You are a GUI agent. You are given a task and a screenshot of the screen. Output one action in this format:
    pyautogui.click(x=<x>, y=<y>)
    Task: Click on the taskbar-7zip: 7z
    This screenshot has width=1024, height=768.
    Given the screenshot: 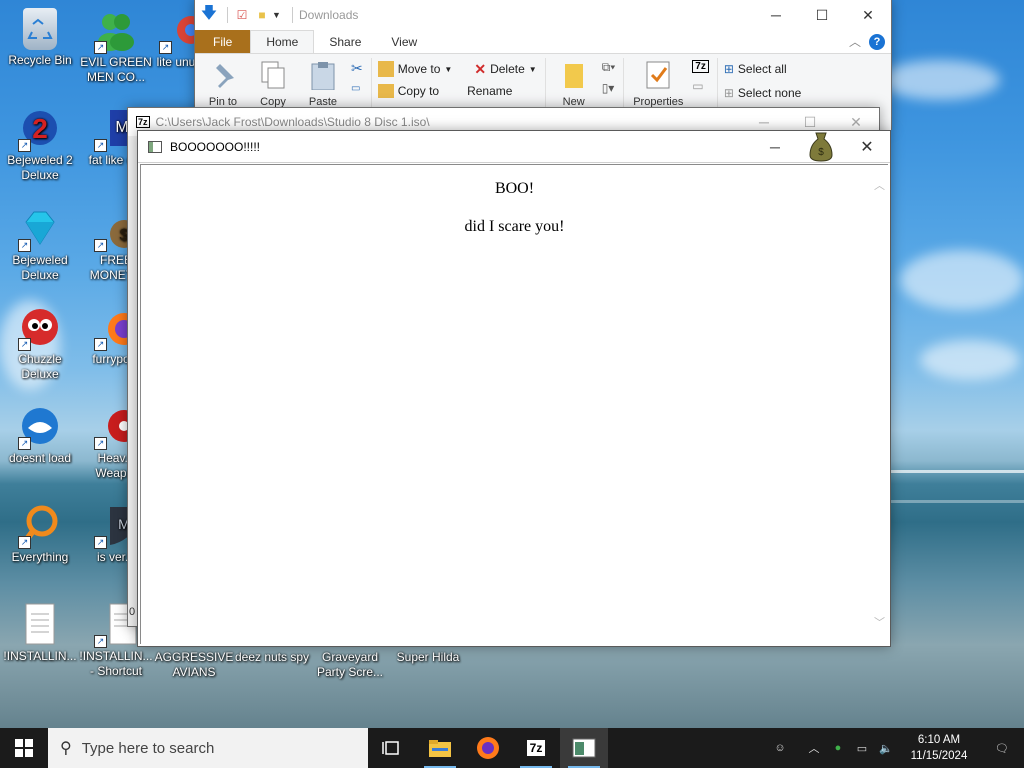 What is the action you would take?
    pyautogui.click(x=536, y=748)
    